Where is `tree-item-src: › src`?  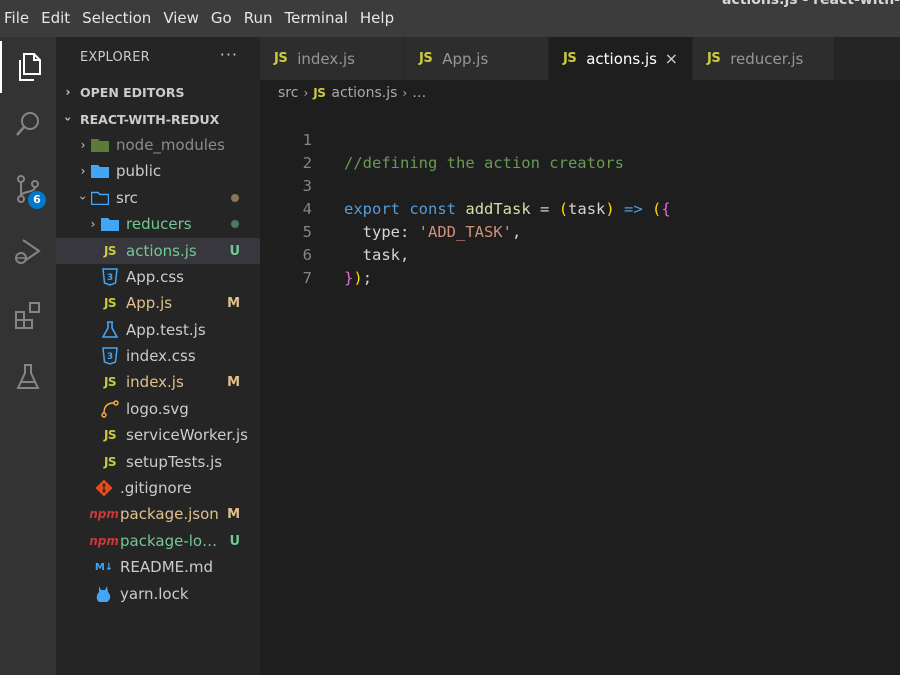
tree-item-src: › src is located at coordinates (158, 198).